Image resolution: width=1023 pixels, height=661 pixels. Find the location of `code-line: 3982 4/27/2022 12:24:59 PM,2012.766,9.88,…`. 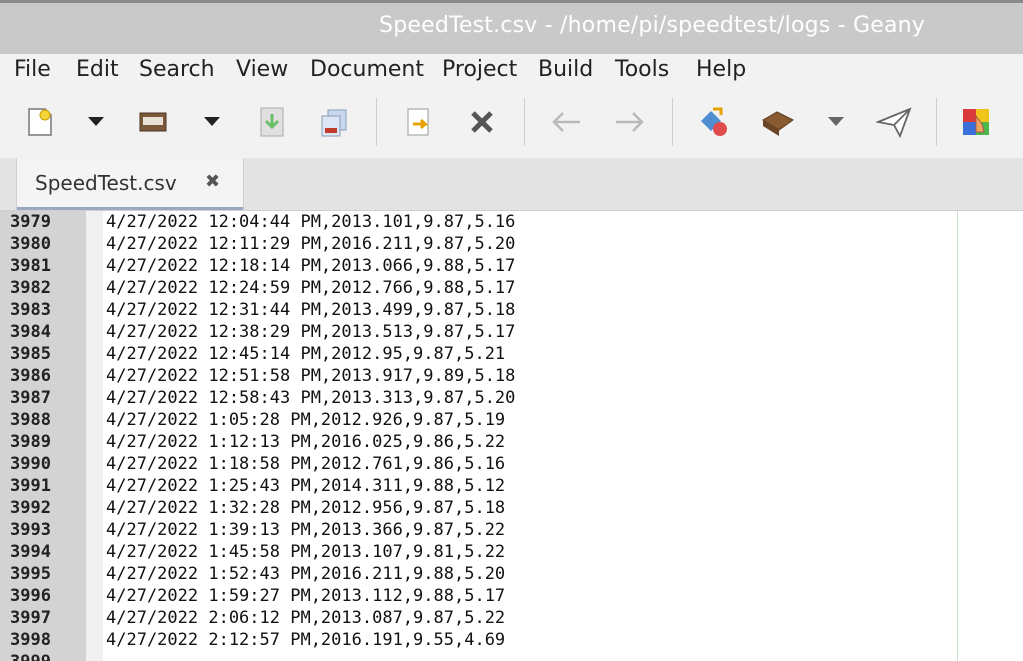

code-line: 3982 4/27/2022 12:24:59 PM,2012.766,9.88,… is located at coordinates (511, 288).